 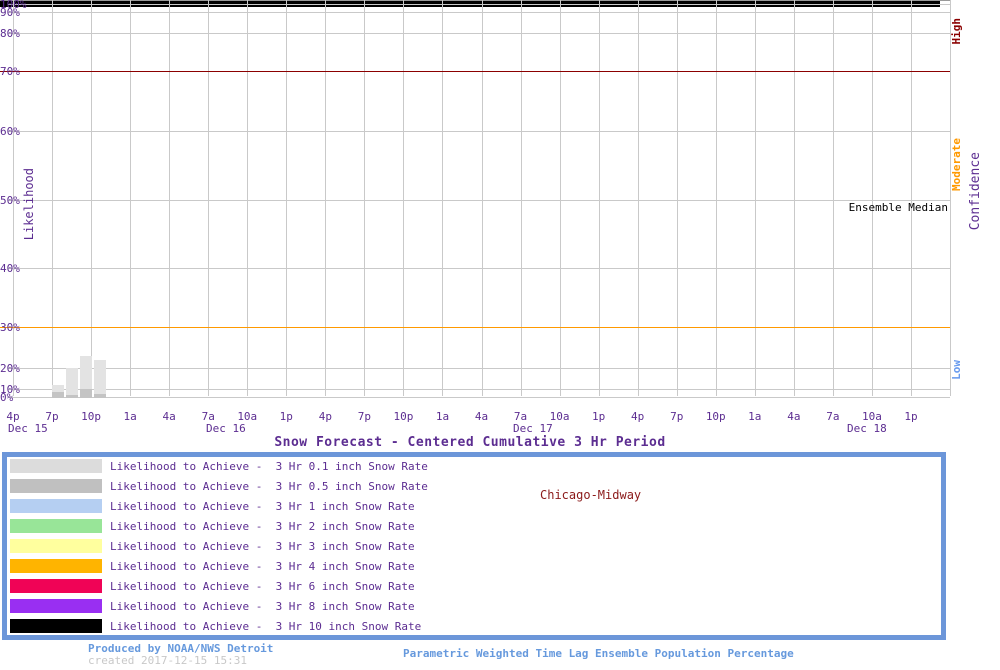 I want to click on confidence-low-label: Low, so click(x=956, y=370).